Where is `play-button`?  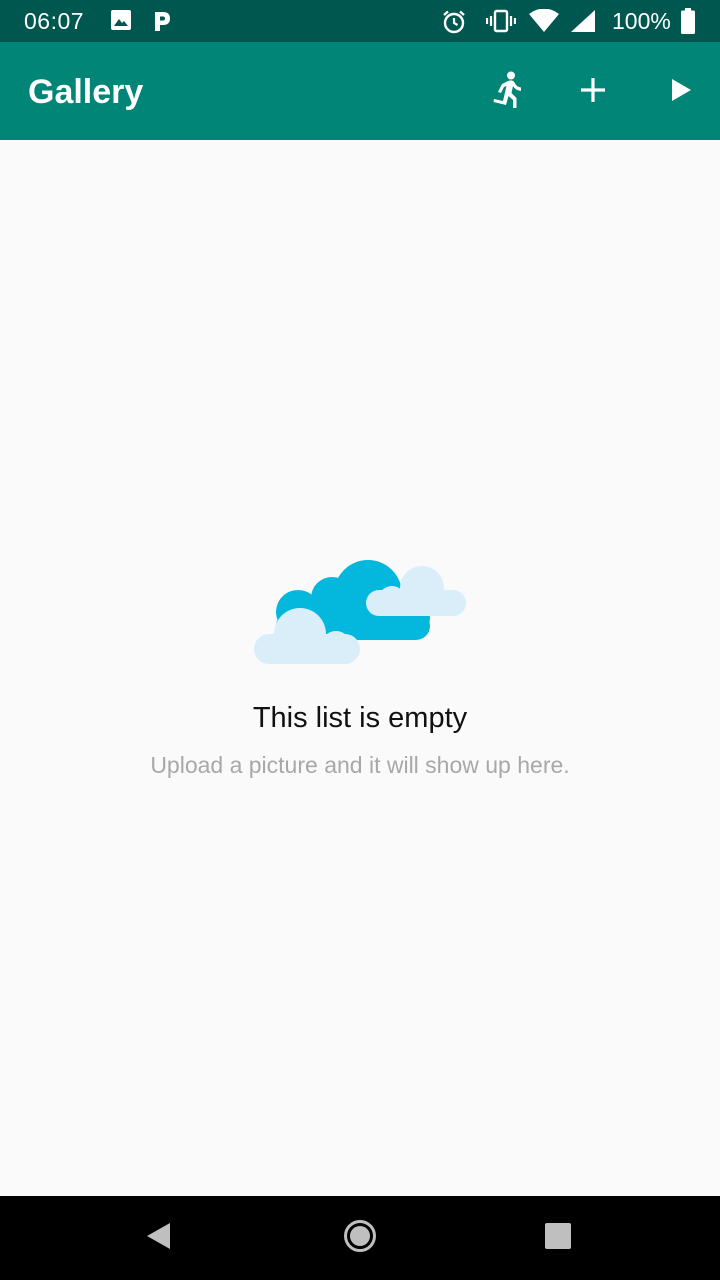 play-button is located at coordinates (681, 92).